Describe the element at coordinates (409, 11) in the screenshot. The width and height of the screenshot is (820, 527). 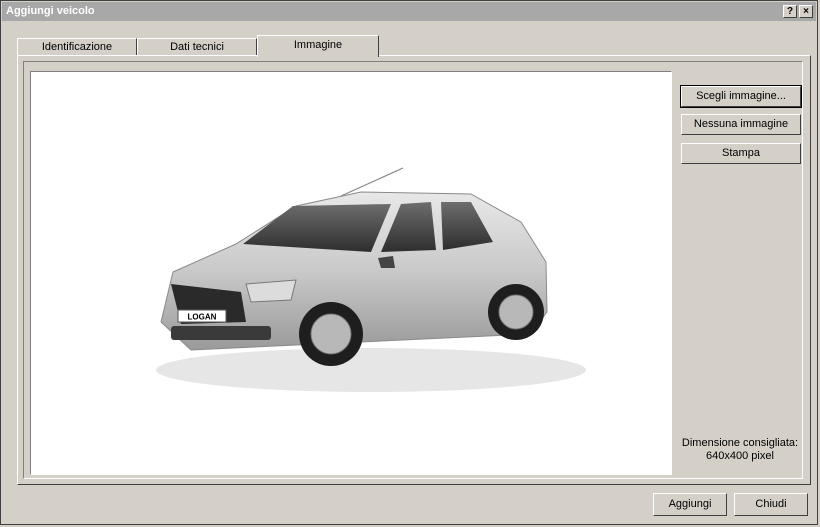
I see `title-bar: Aggiungi veicolo ? ×` at that location.